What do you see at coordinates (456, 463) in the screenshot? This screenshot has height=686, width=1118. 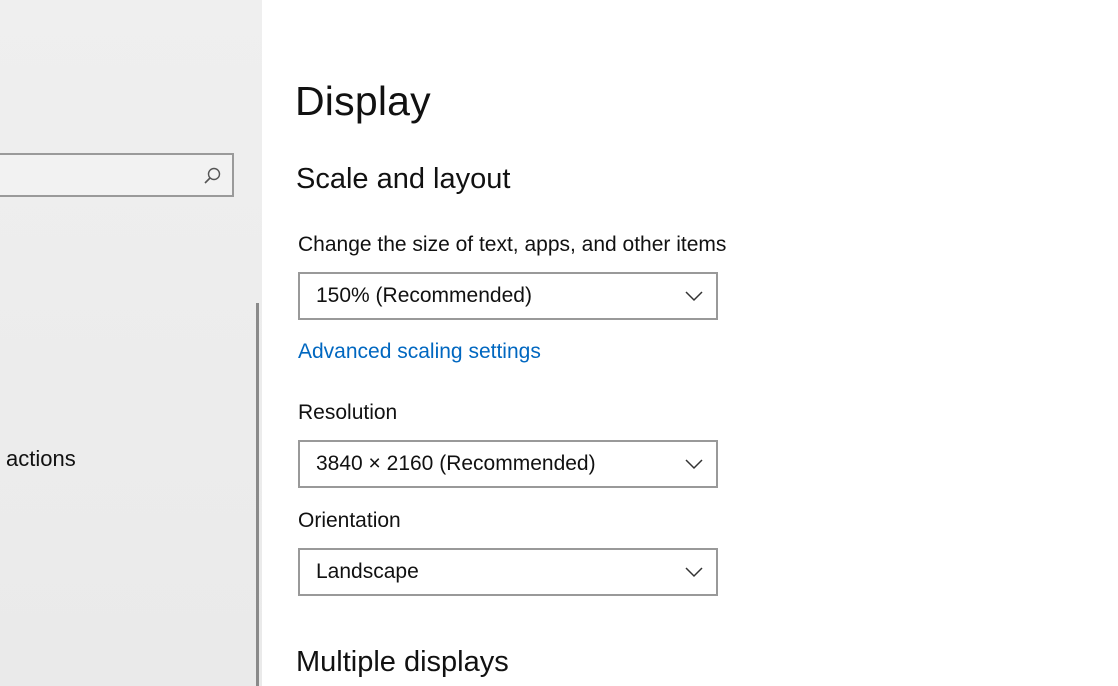 I see `resolution-dropdown-value: 3840 × 2160 (Recommended)` at bounding box center [456, 463].